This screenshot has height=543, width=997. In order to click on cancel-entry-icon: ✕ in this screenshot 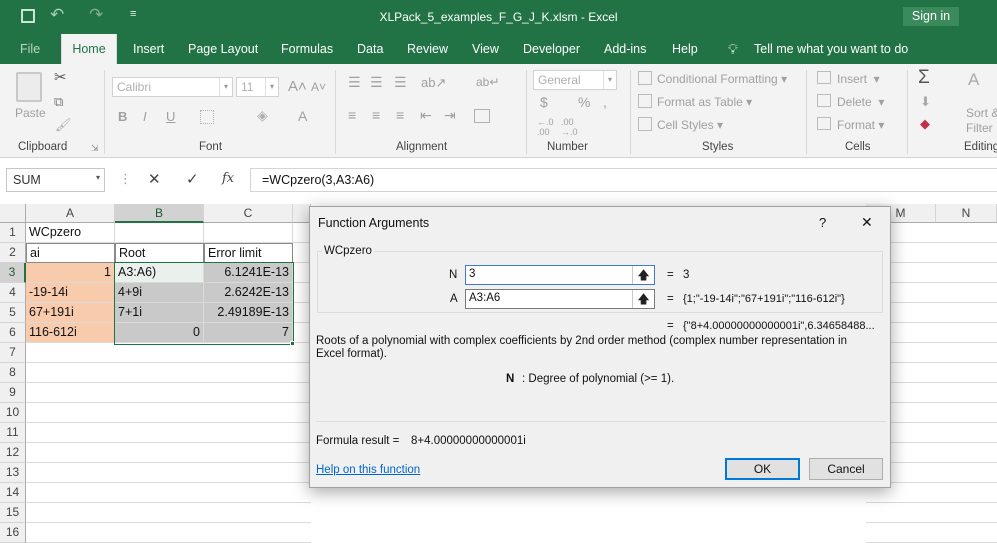, I will do `click(154, 179)`.